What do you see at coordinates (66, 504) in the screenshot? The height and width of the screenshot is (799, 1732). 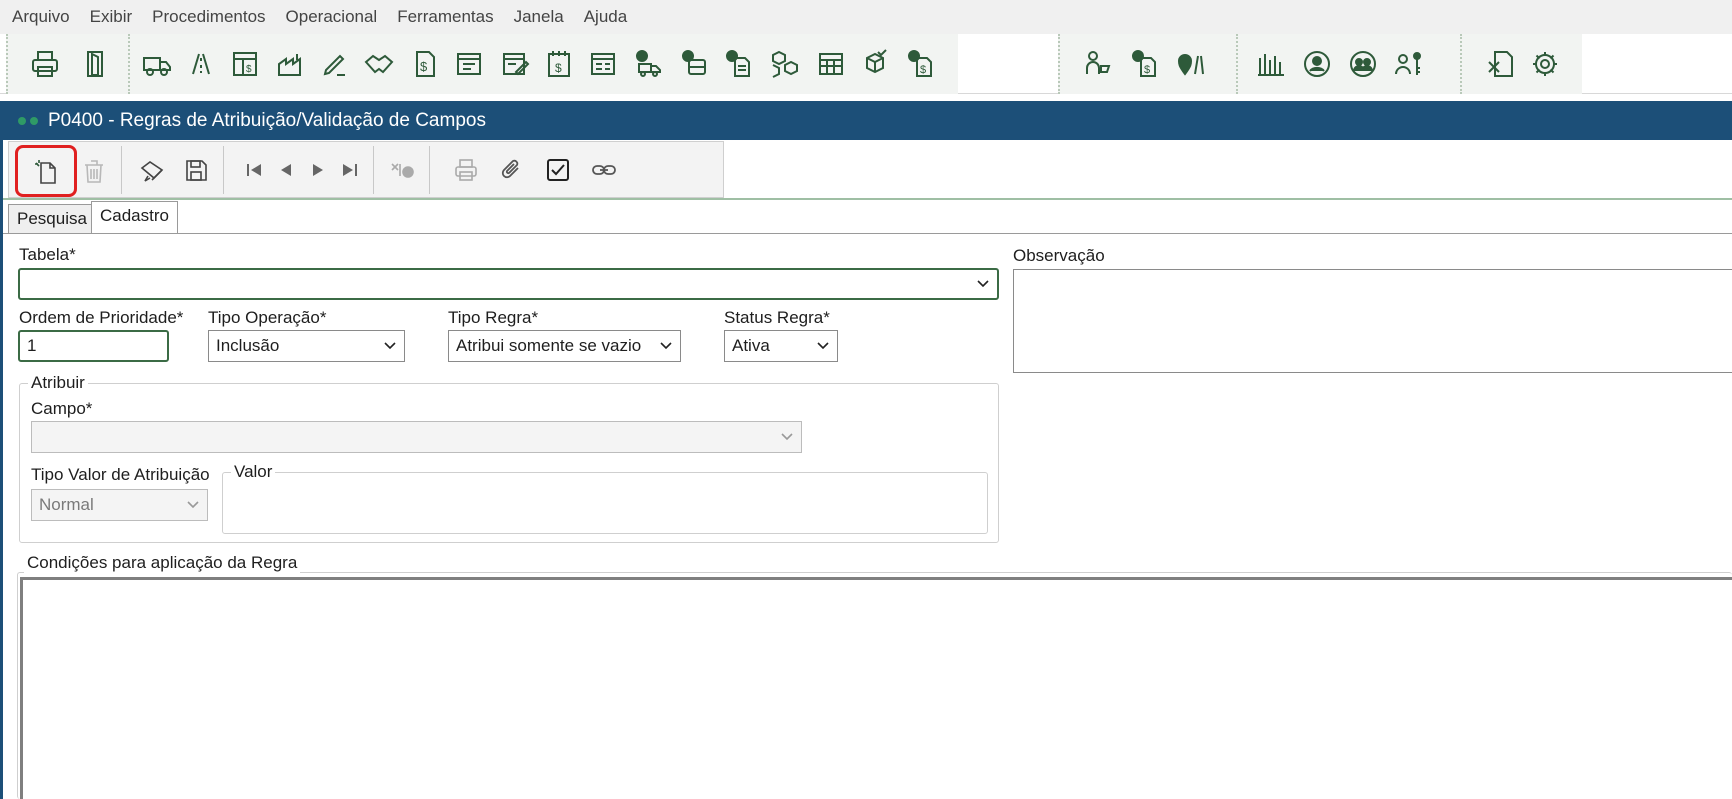 I see `tipo-valor-value: Normal` at bounding box center [66, 504].